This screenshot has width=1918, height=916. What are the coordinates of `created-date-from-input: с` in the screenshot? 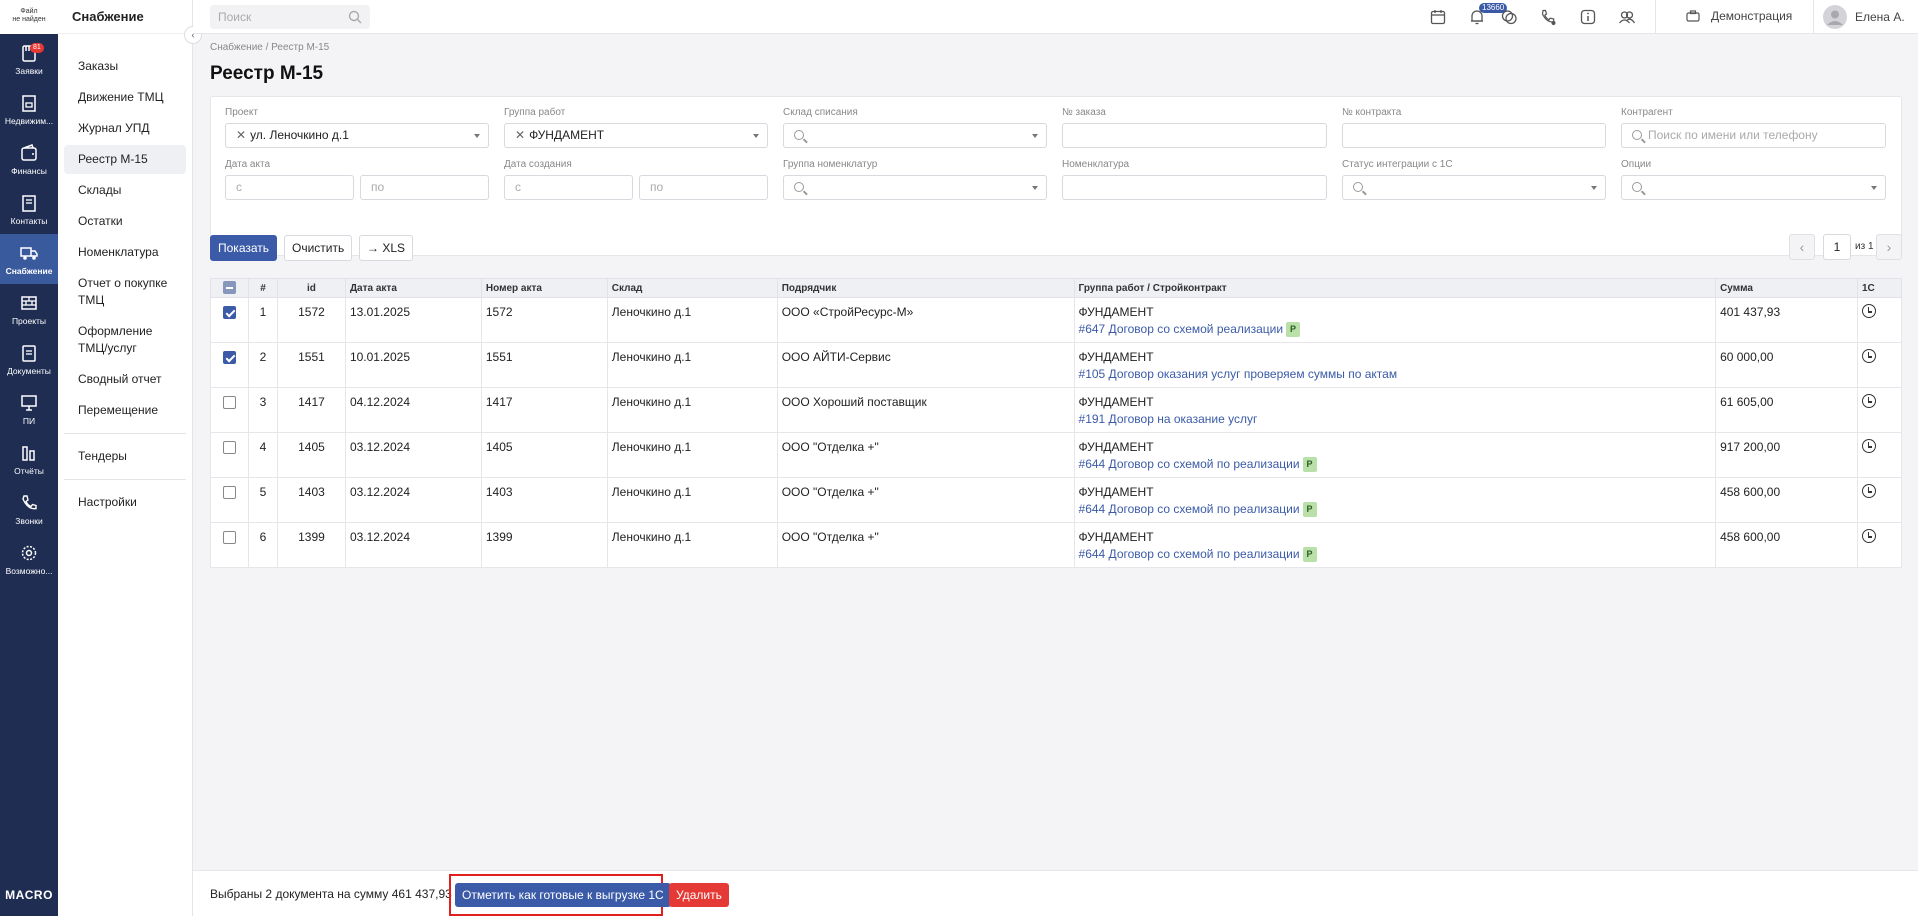 It's located at (568, 187).